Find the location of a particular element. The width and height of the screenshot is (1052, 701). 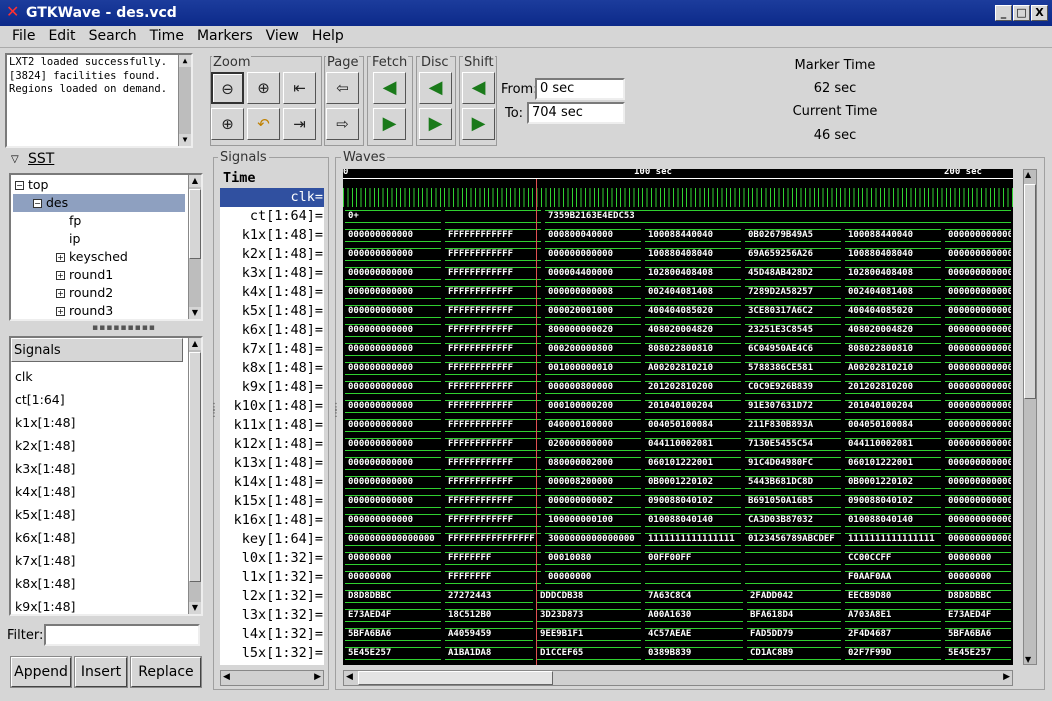

page-back-button: ⇦ is located at coordinates (342, 88).